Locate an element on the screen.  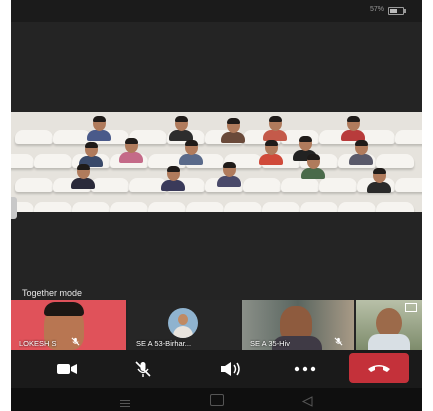
hang-up-button is located at coordinates (379, 368).